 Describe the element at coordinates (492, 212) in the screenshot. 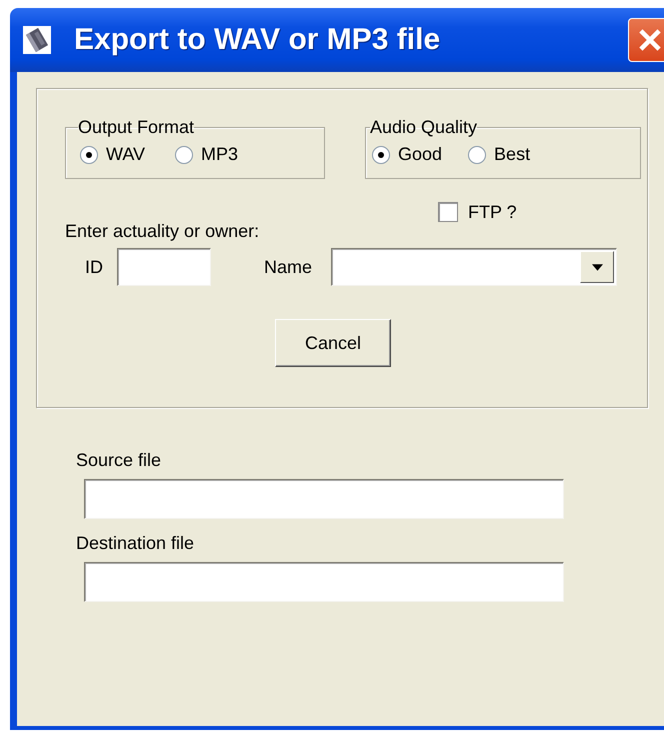

I see `checkbox-label: FTP ?` at that location.